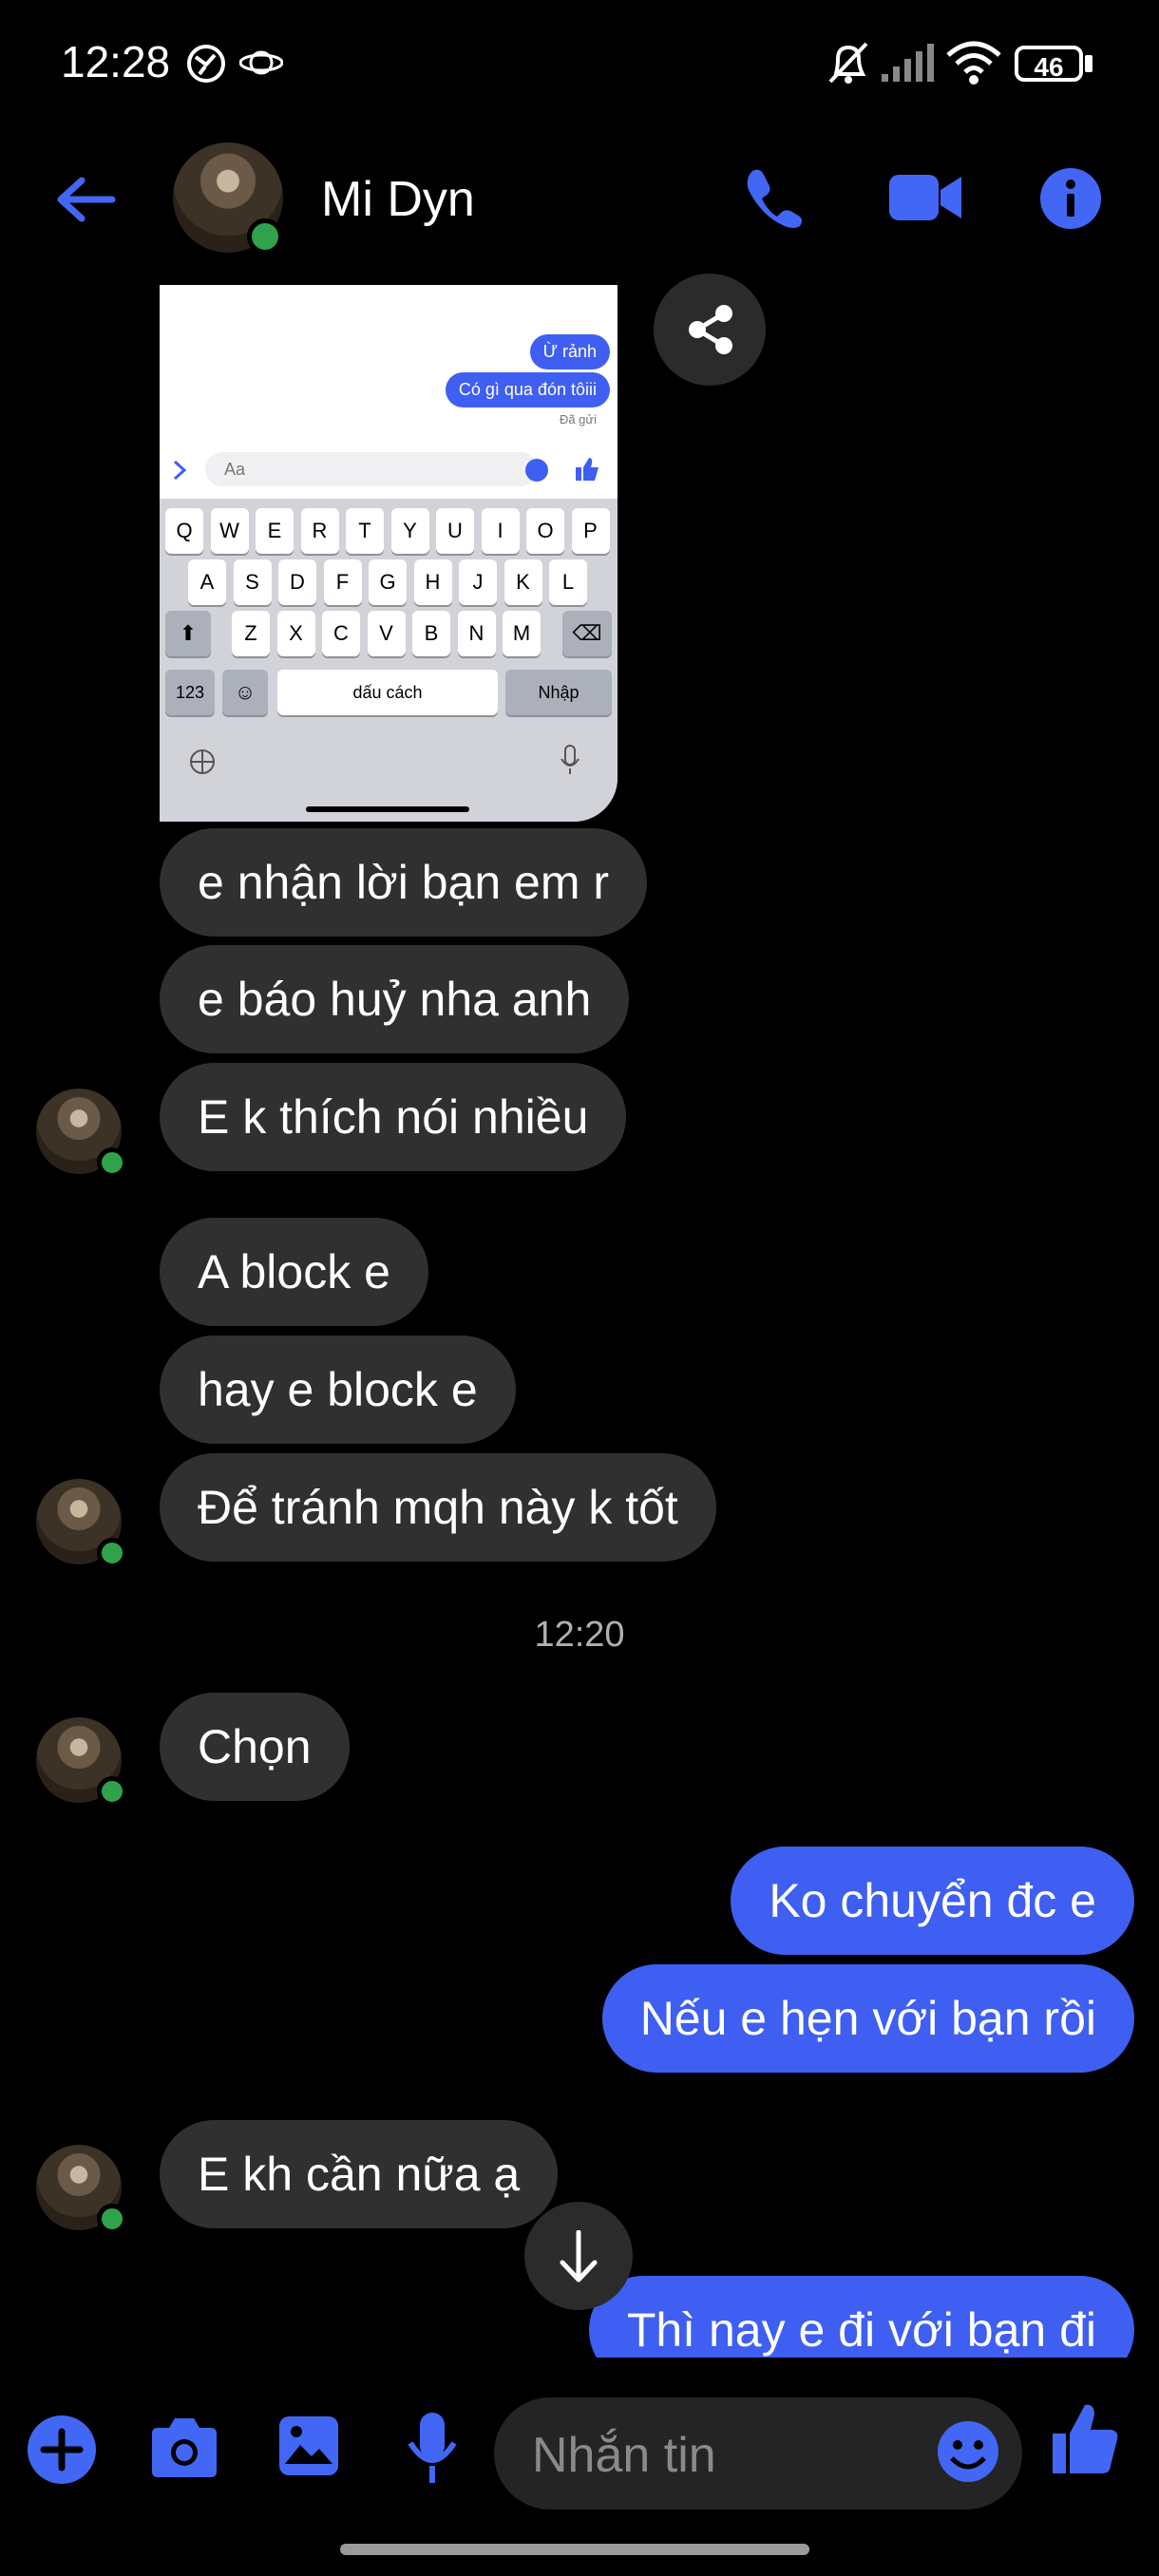 Image resolution: width=1159 pixels, height=2576 pixels. I want to click on message-bubble-incoming: E k thích nói nhiều, so click(393, 1117).